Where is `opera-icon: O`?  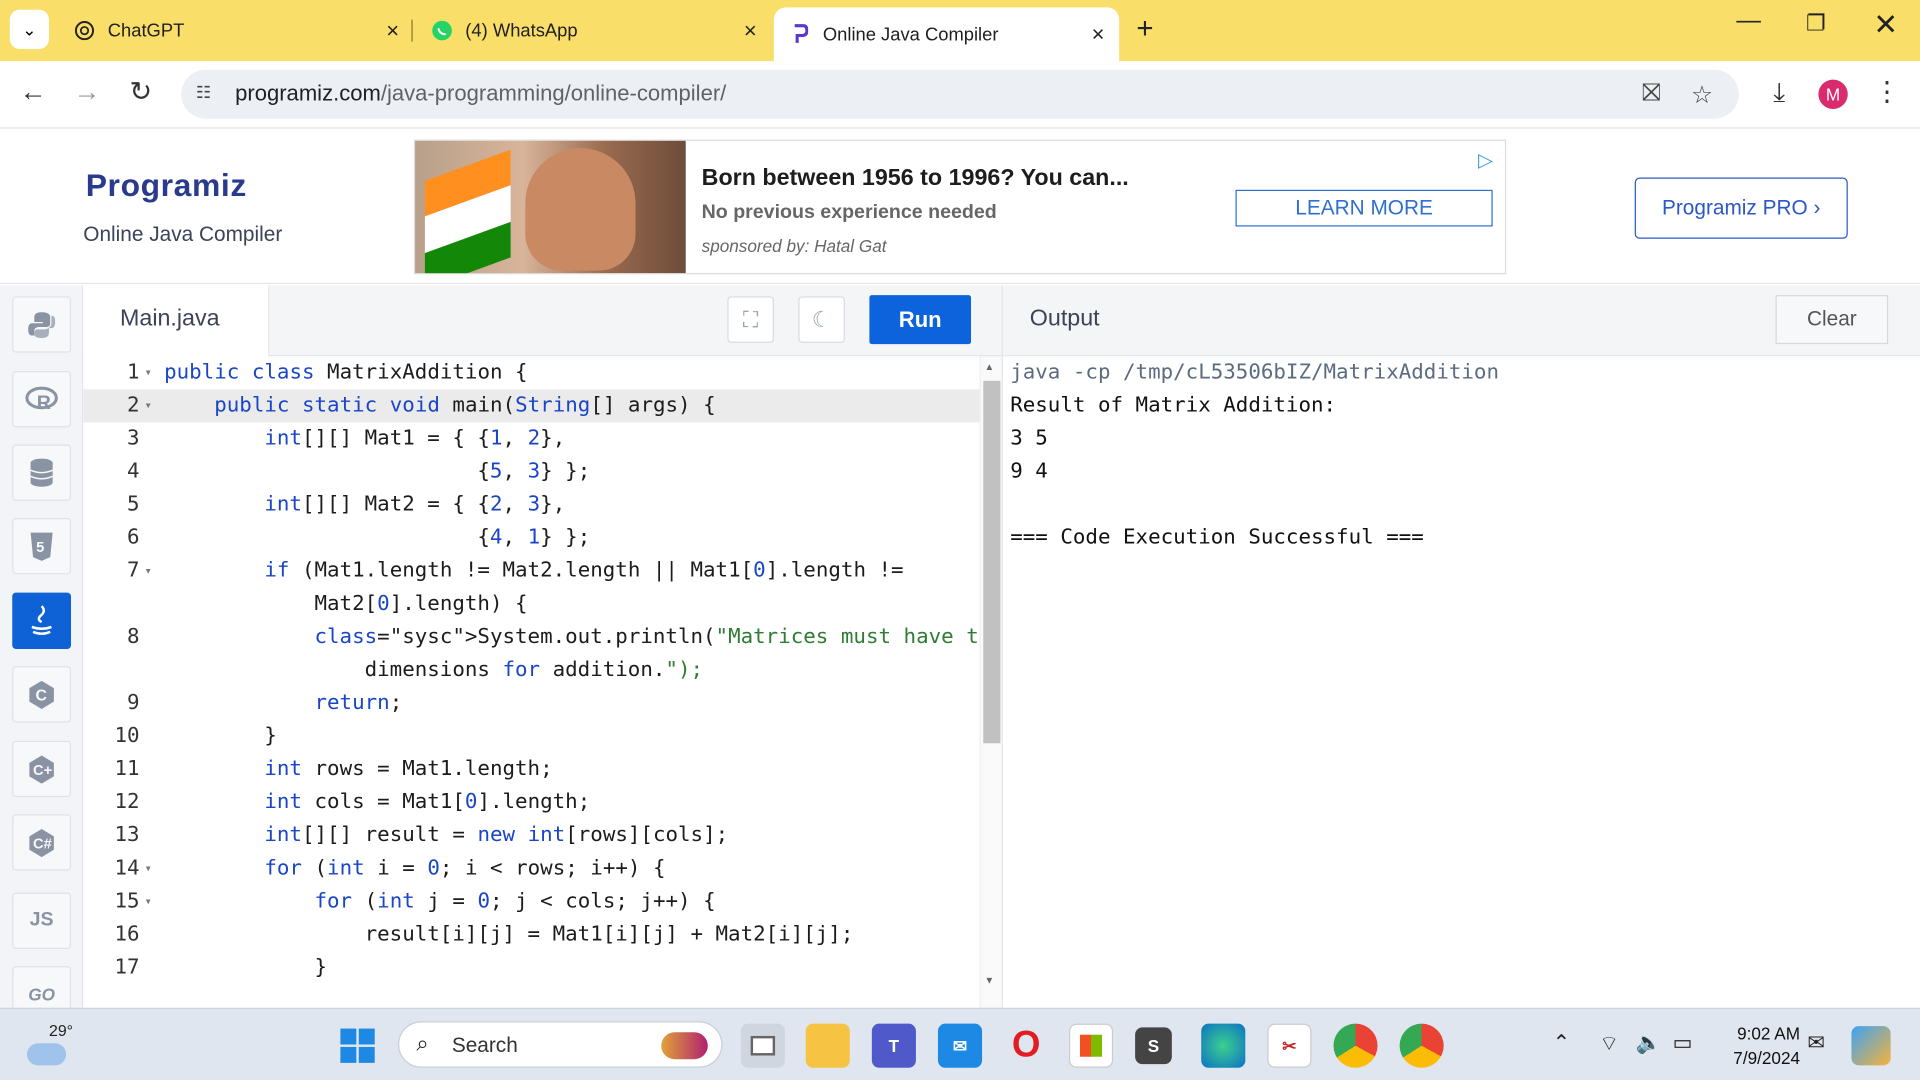 opera-icon: O is located at coordinates (1026, 1046).